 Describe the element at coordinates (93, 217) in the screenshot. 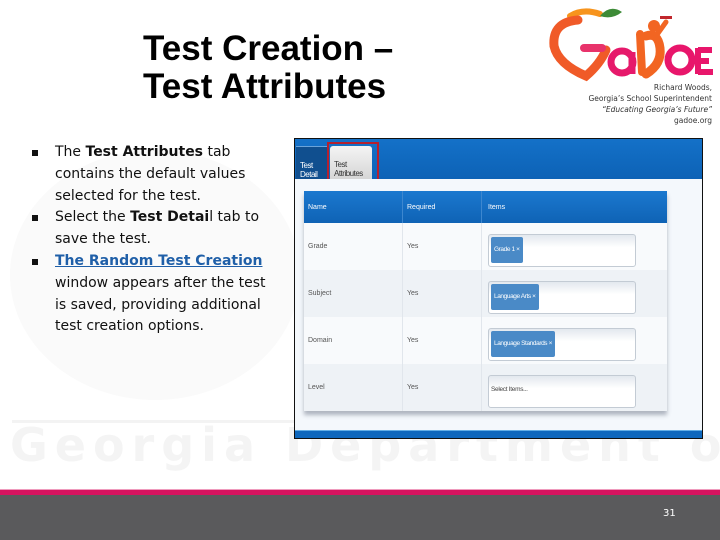

I see `bullet-text: Select the` at that location.